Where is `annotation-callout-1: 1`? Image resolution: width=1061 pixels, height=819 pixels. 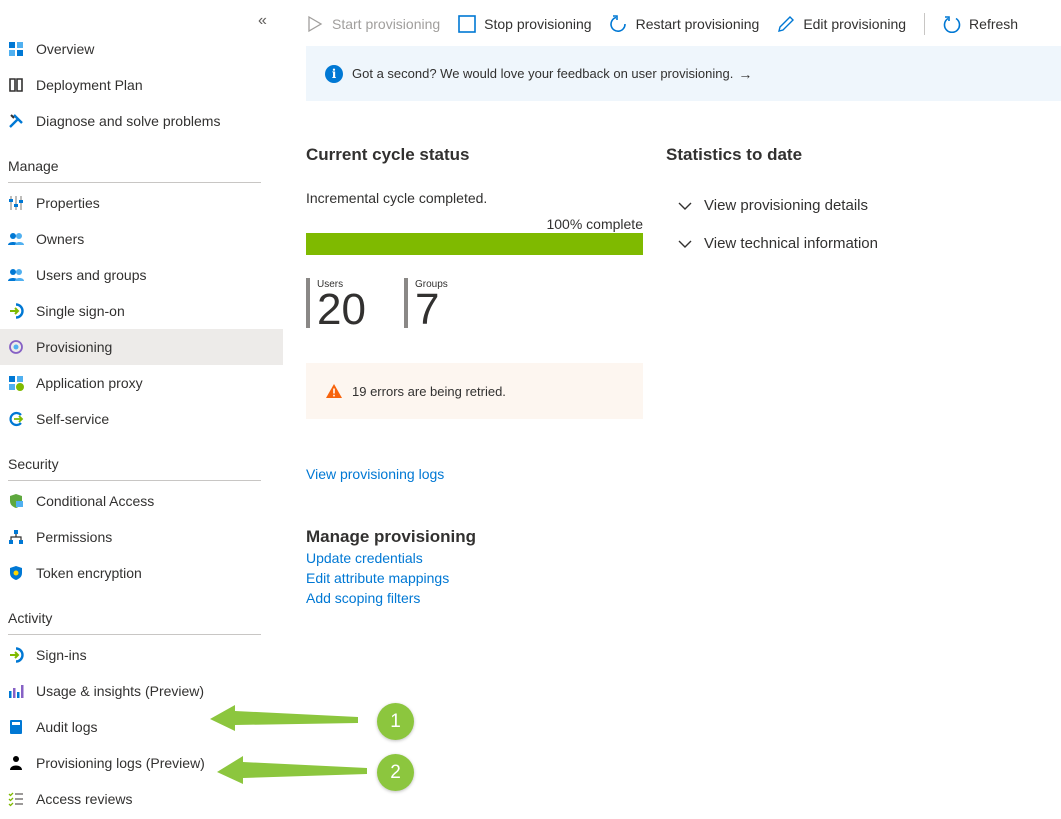
annotation-callout-1: 1 is located at coordinates (395, 721).